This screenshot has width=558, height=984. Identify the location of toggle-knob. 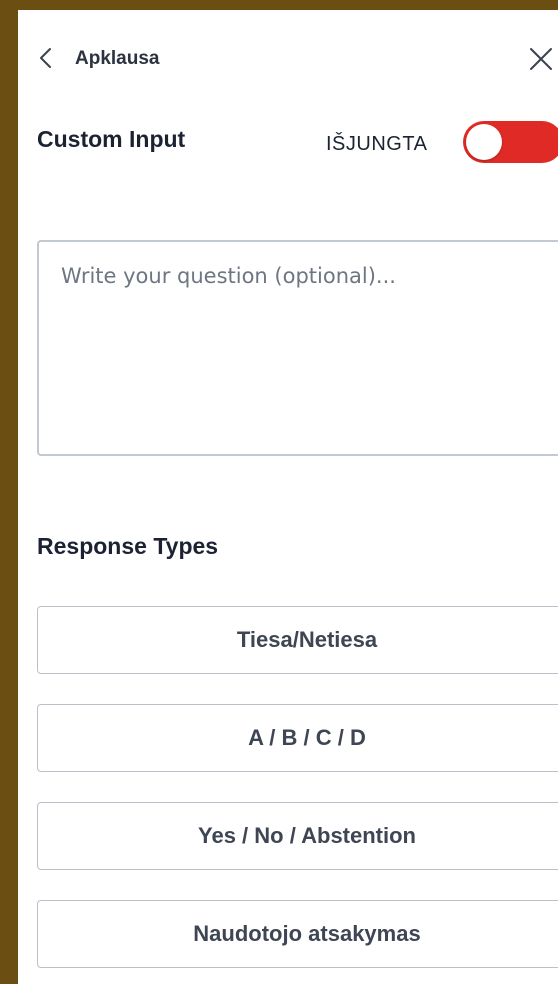
(484, 142).